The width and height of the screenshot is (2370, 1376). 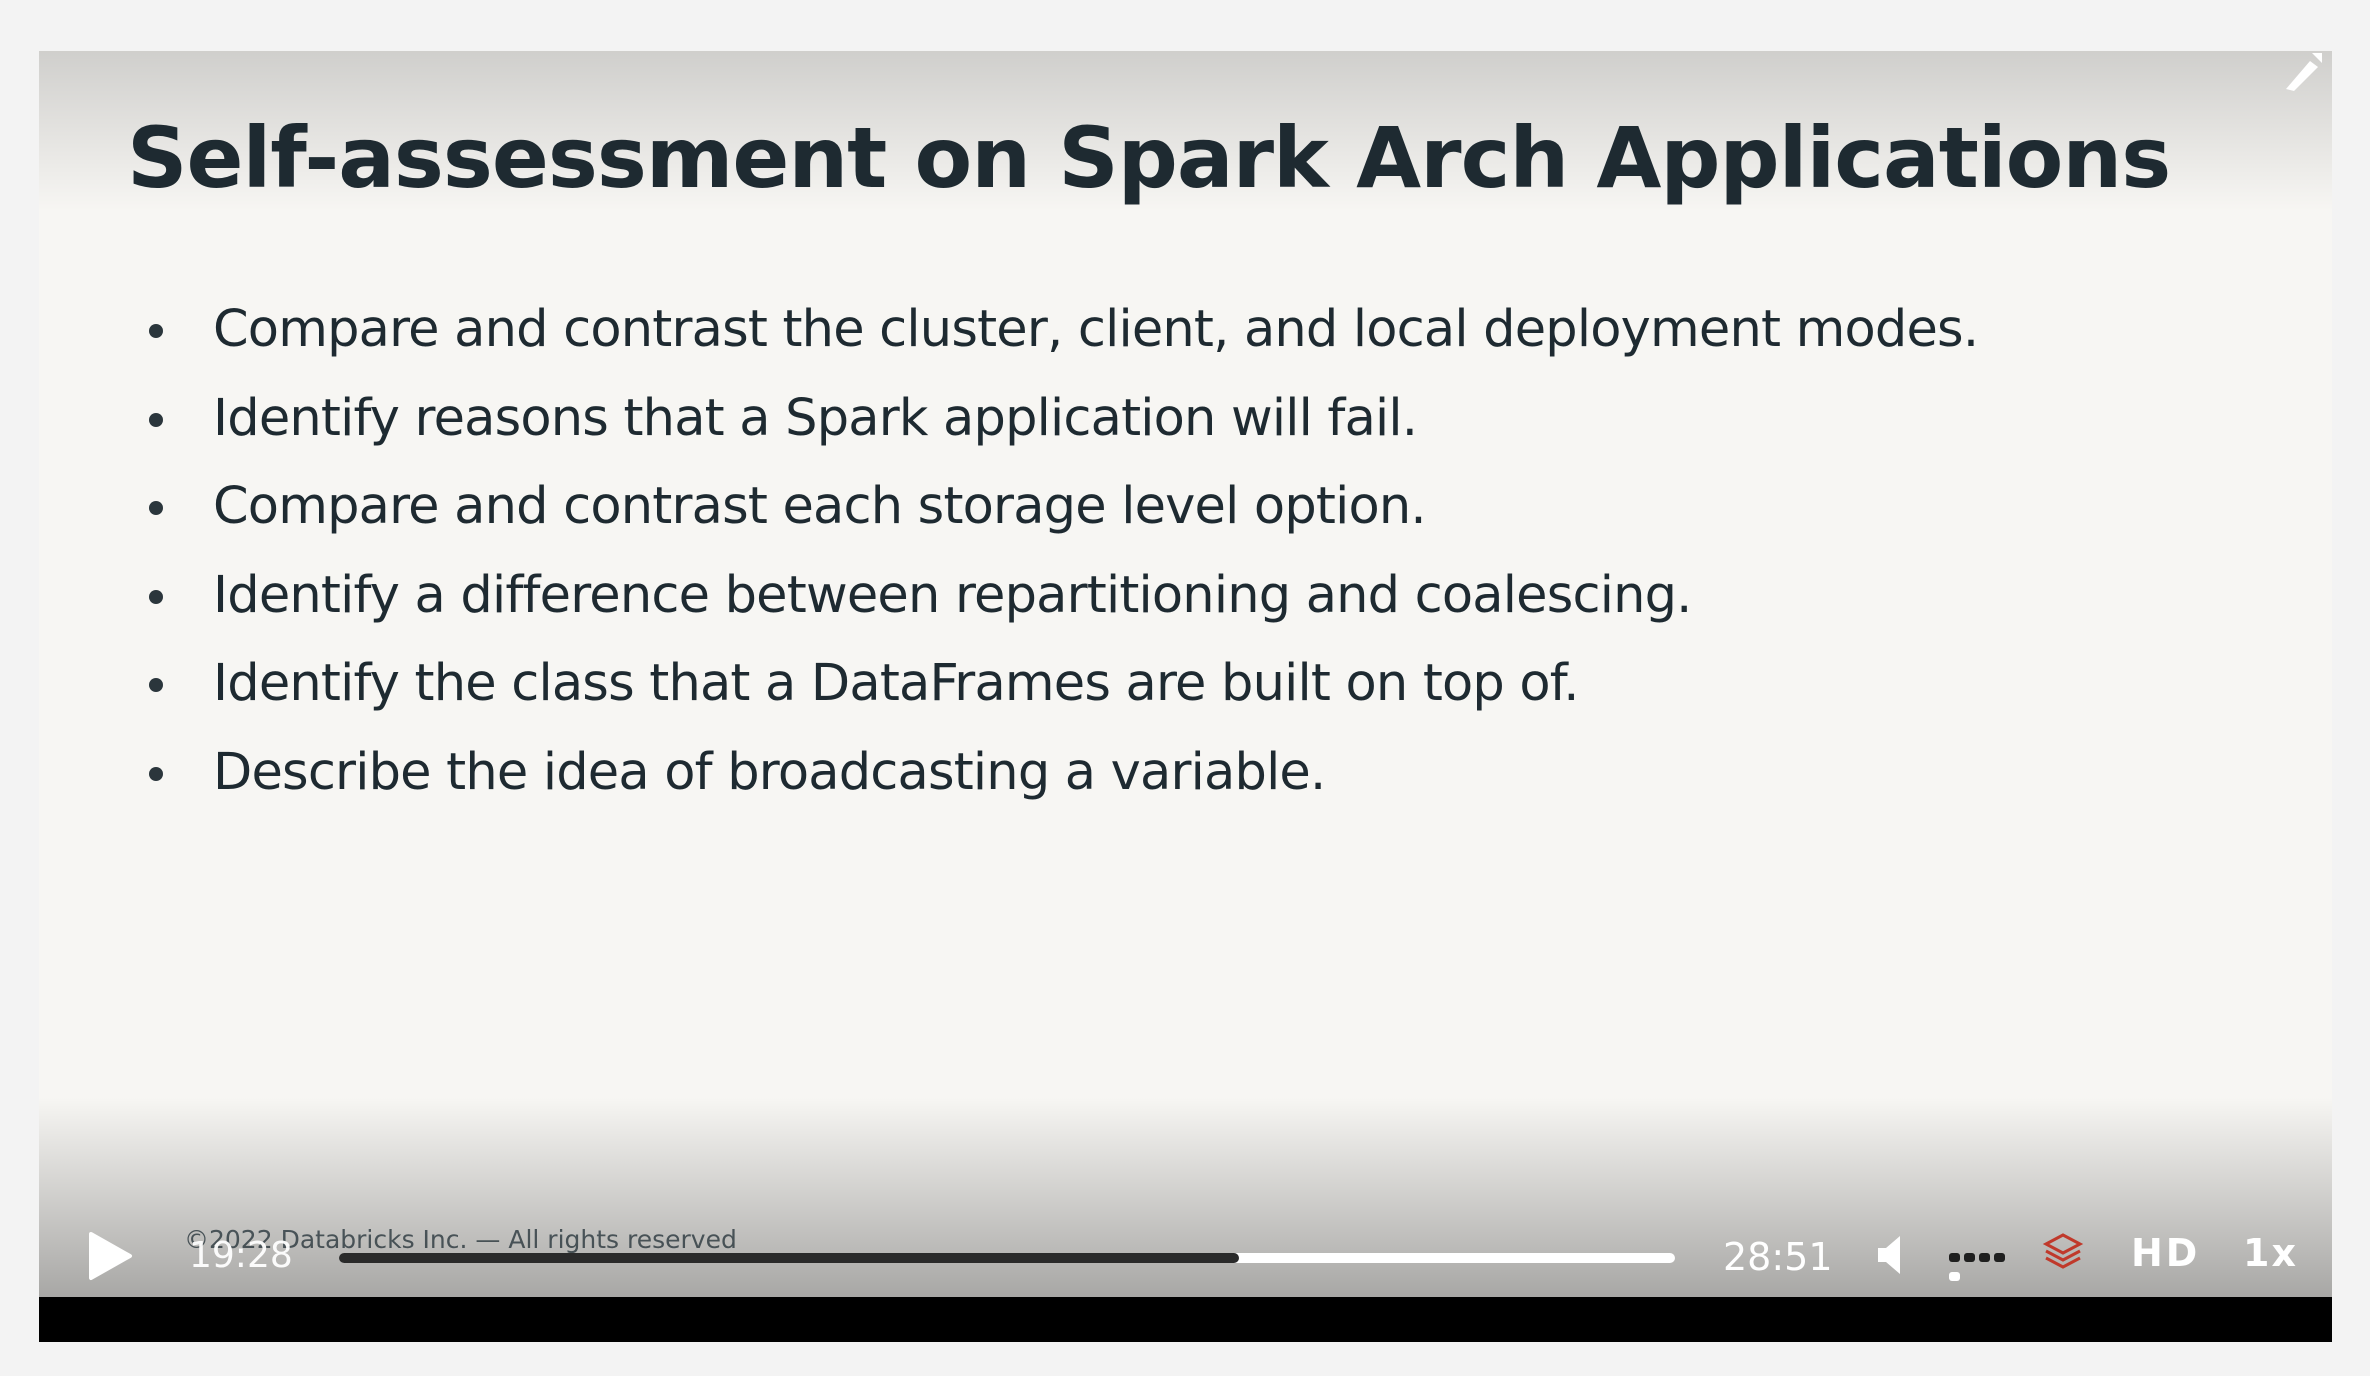 What do you see at coordinates (241, 1255) in the screenshot?
I see `current-time: 19:28` at bounding box center [241, 1255].